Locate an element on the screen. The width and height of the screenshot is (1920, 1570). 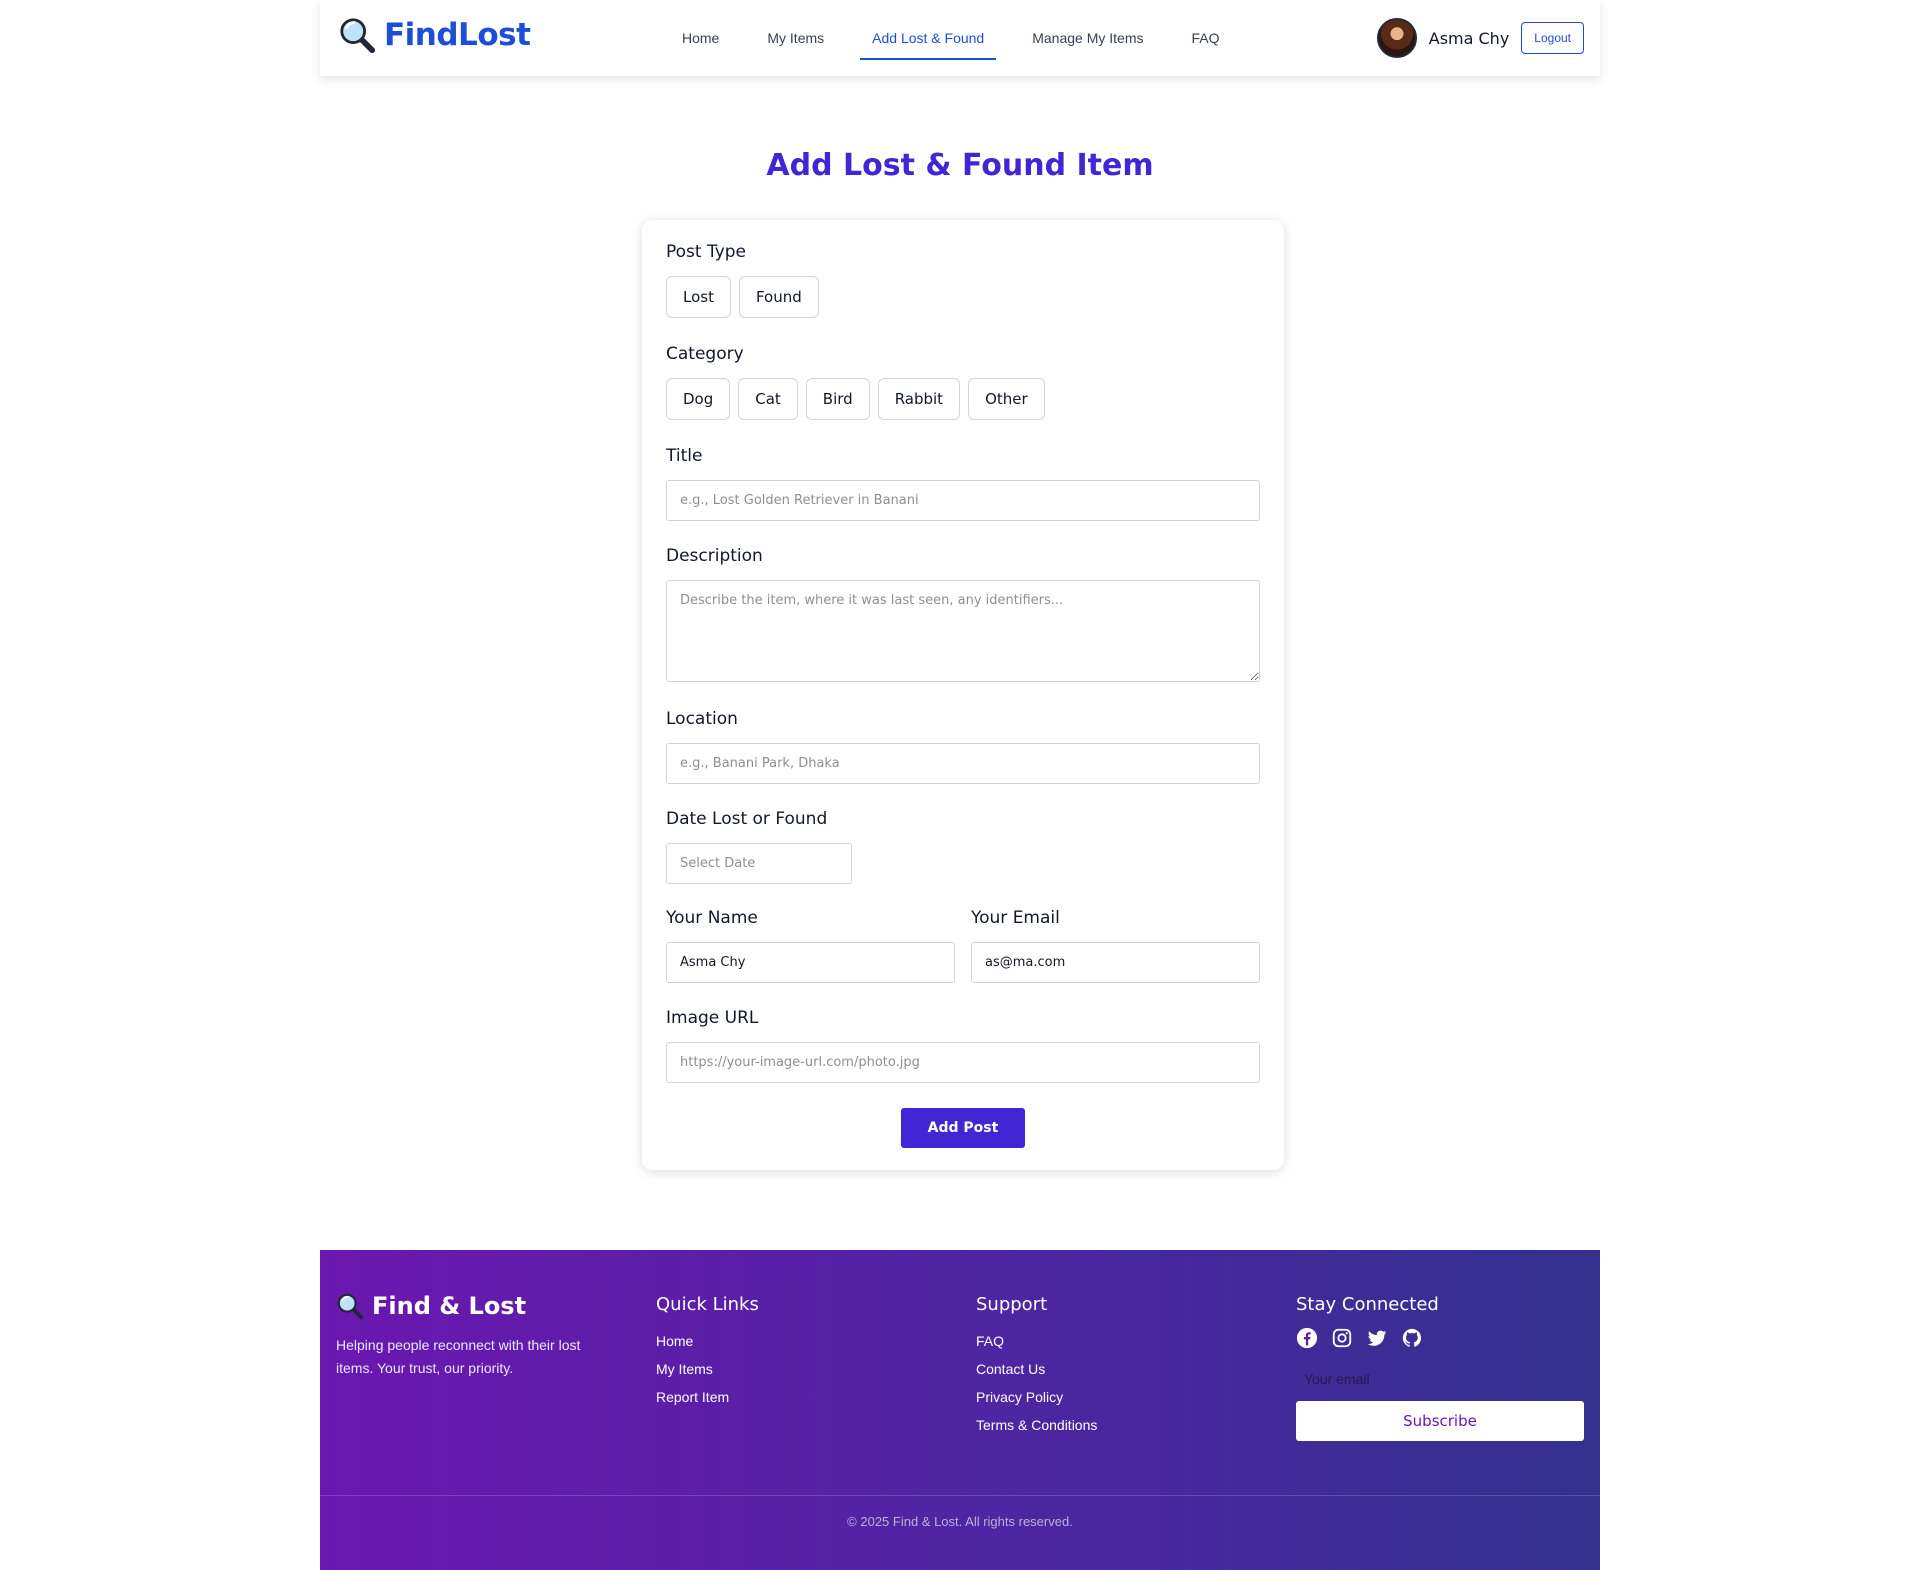
description-label: Description is located at coordinates (714, 556).